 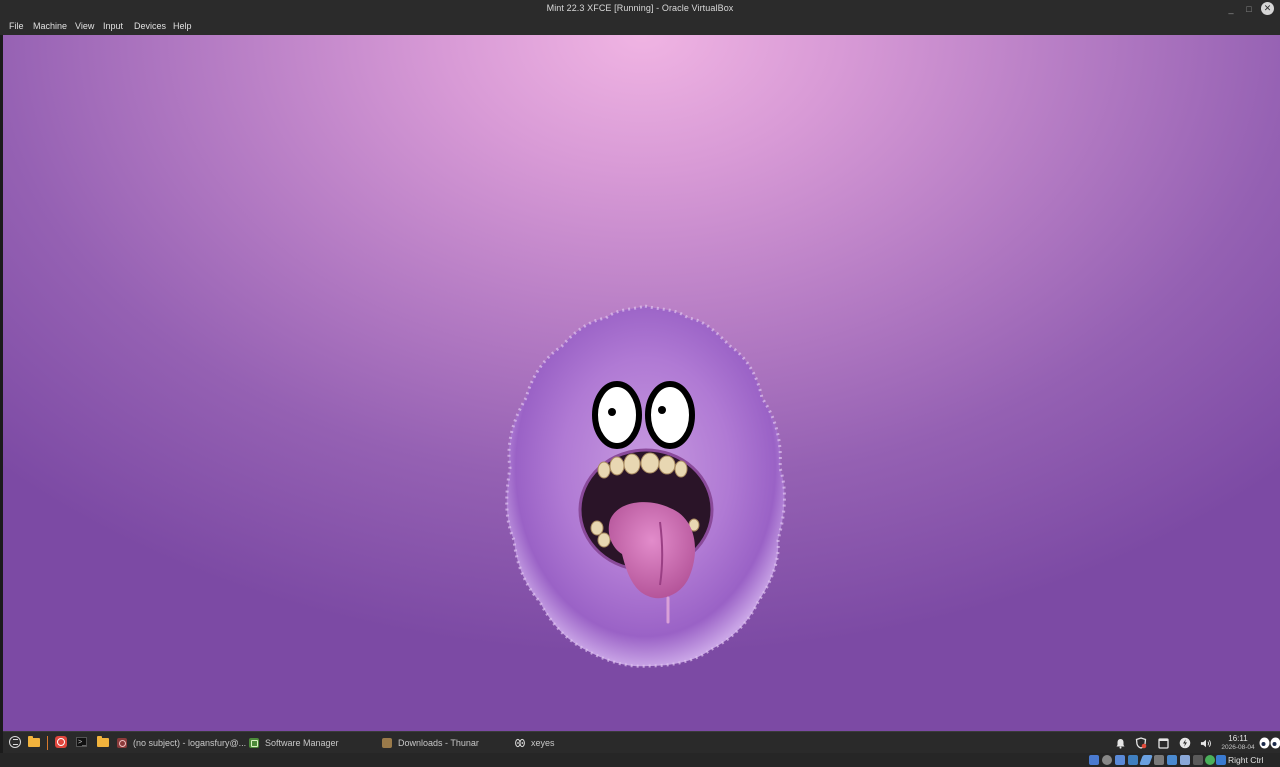 I want to click on task-software-manager: Software Manager, so click(x=294, y=743).